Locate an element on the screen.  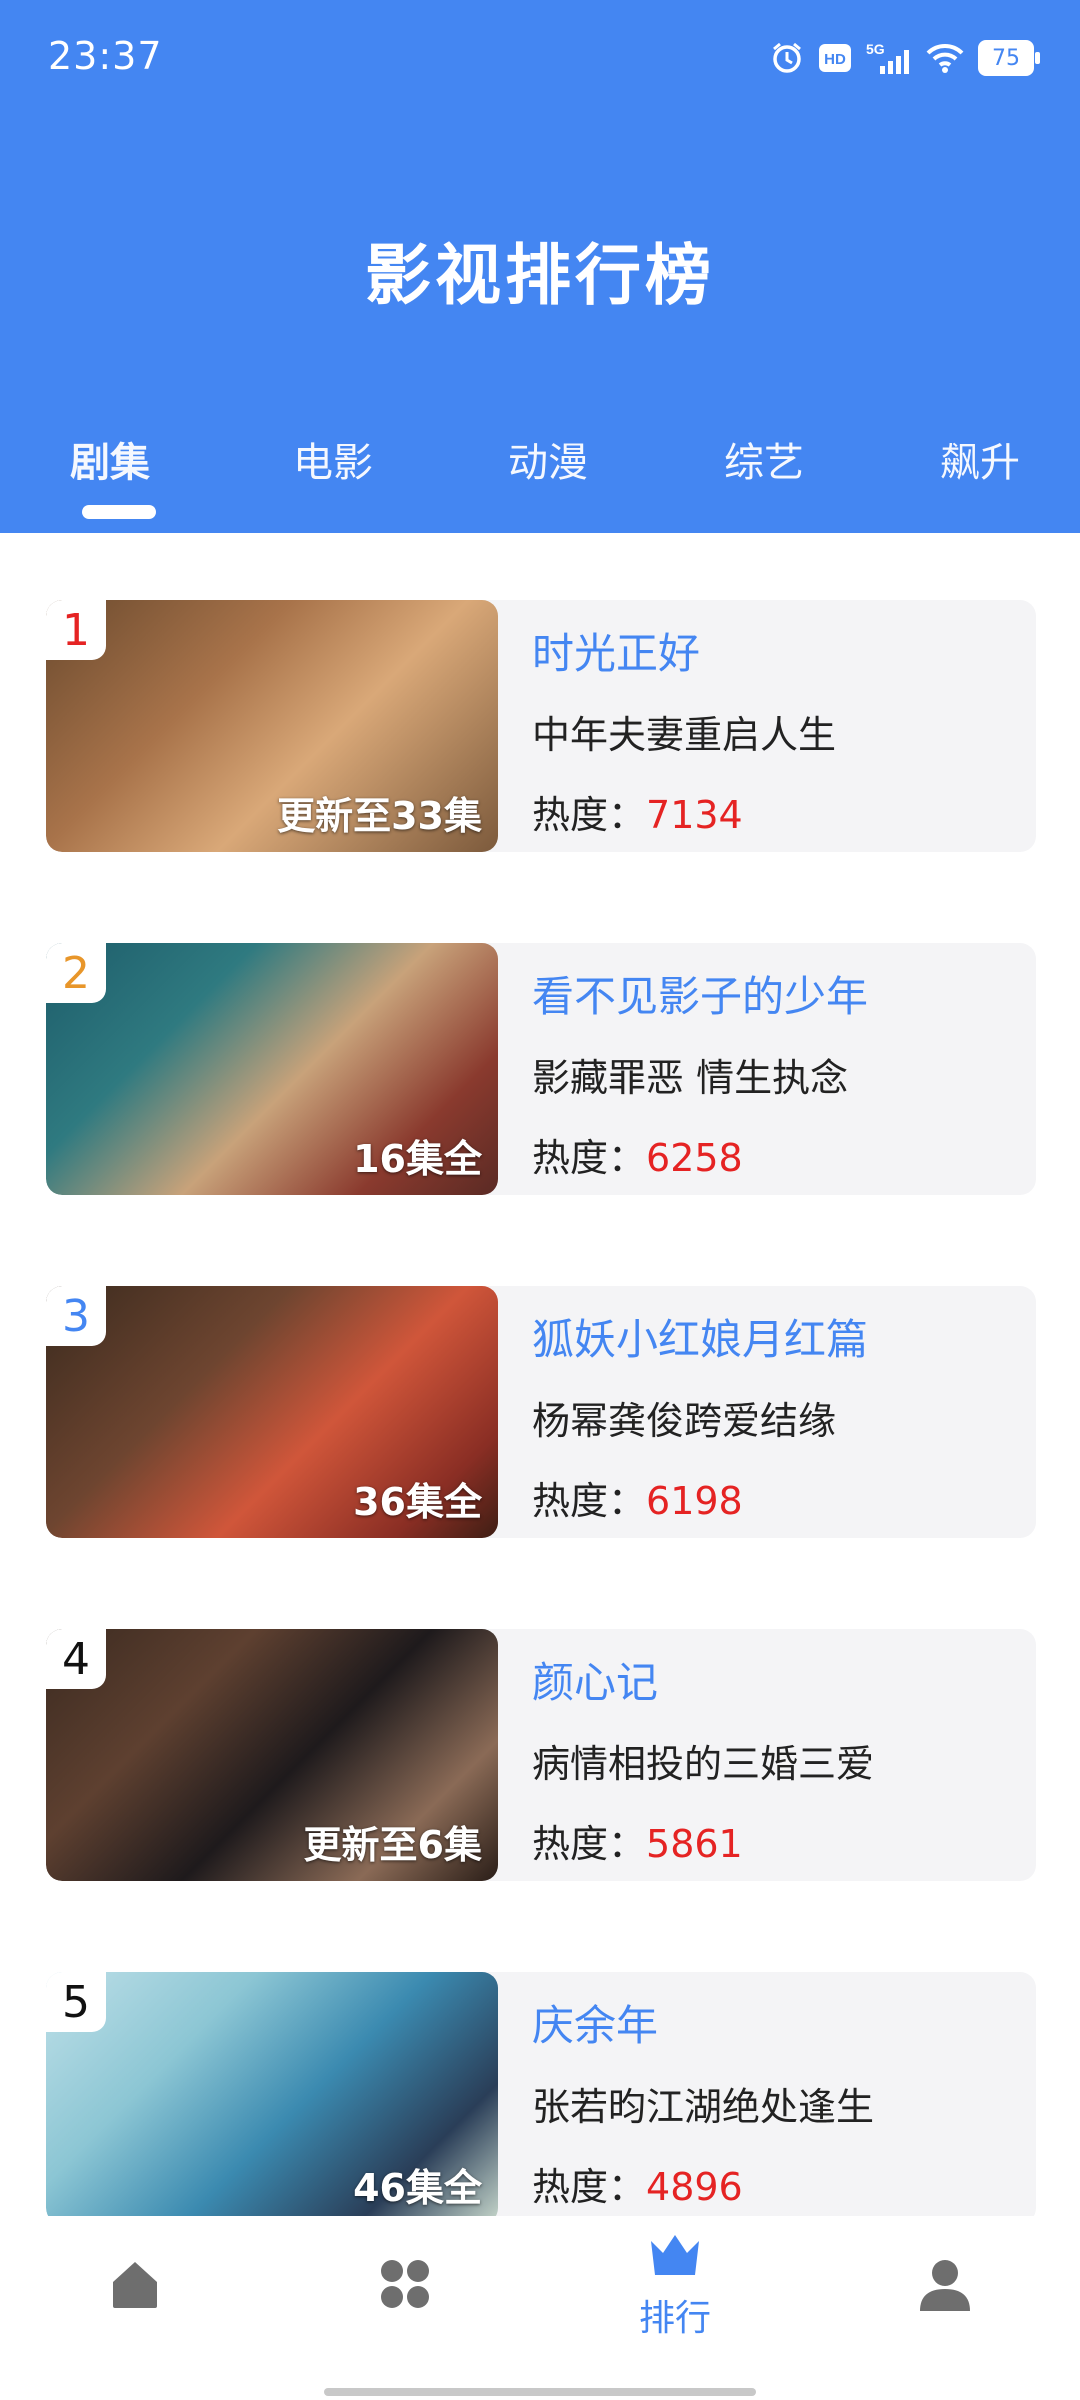
heat-row: 热度：4896 is located at coordinates (637, 2183).